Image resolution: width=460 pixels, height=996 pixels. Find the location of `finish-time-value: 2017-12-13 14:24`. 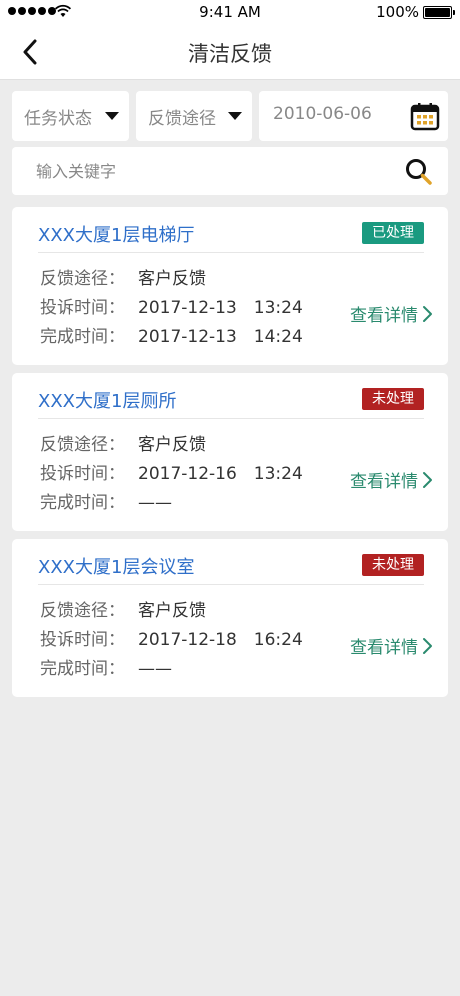

finish-time-value: 2017-12-13 14:24 is located at coordinates (220, 337).